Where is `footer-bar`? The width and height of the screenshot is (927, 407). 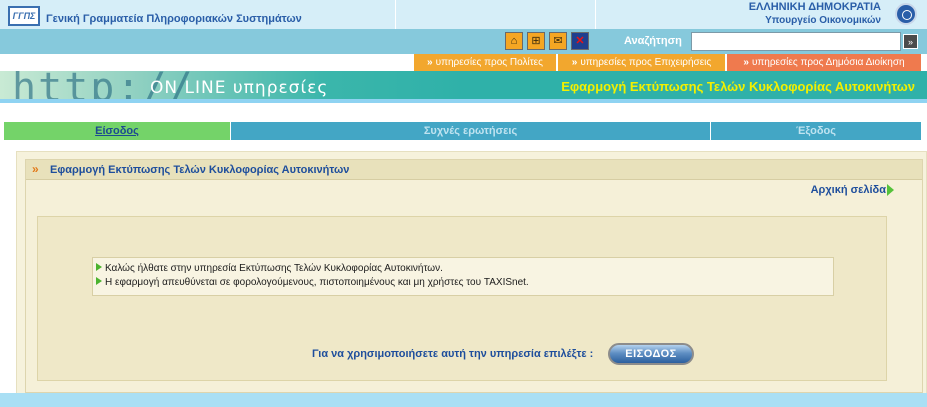
footer-bar is located at coordinates (463, 400).